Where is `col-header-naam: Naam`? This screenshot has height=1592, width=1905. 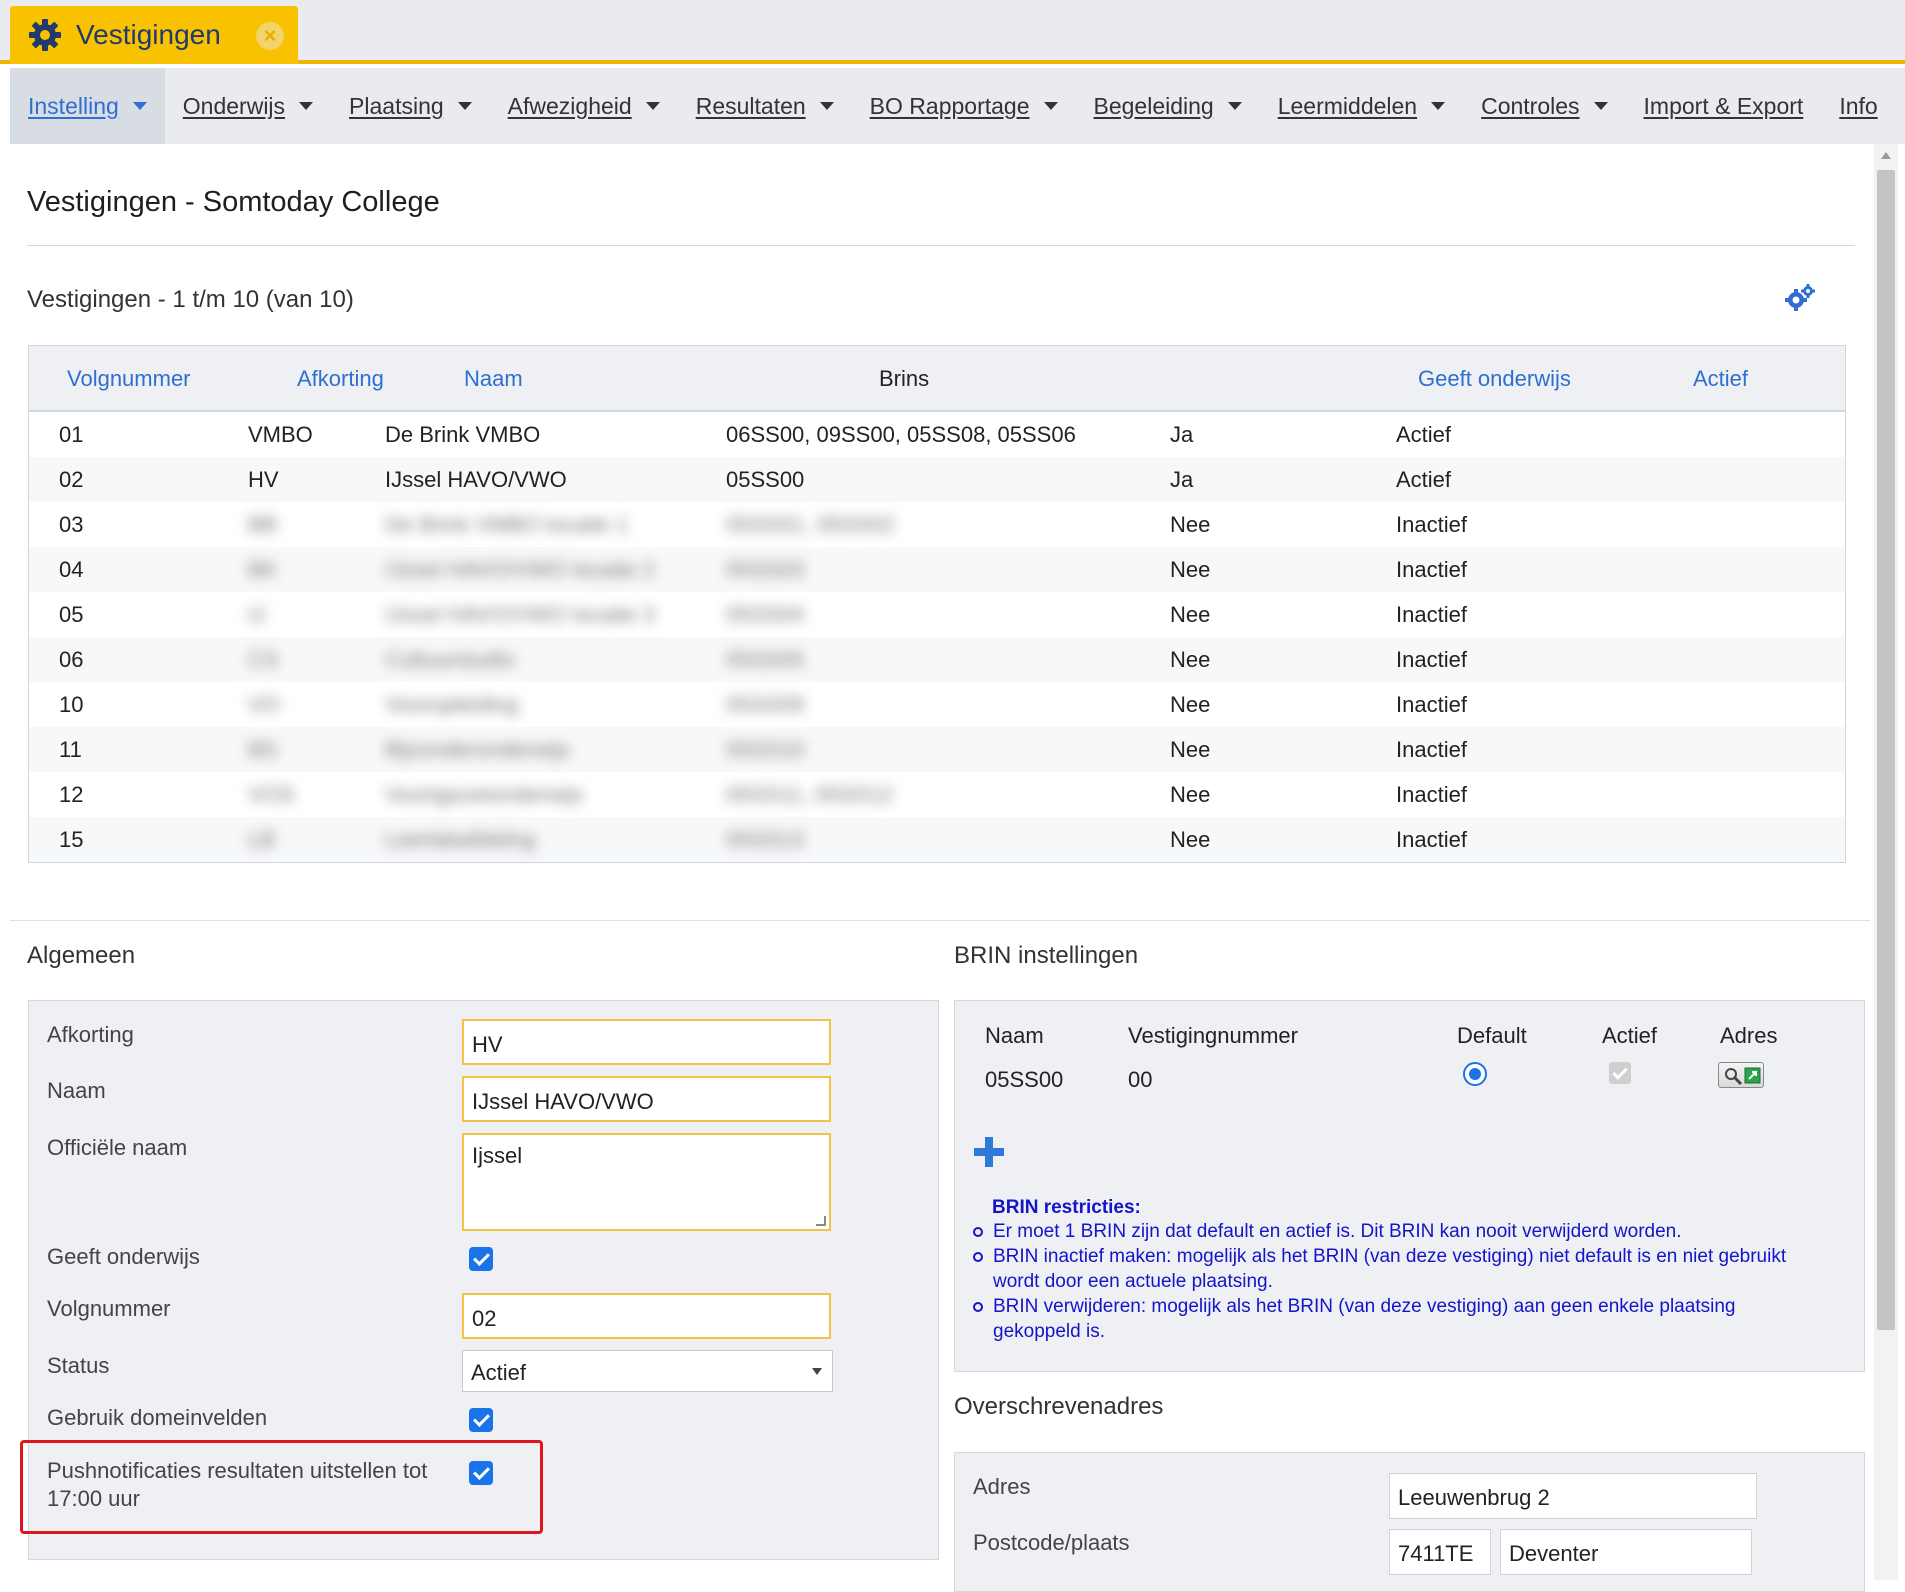 col-header-naam: Naam is located at coordinates (493, 379).